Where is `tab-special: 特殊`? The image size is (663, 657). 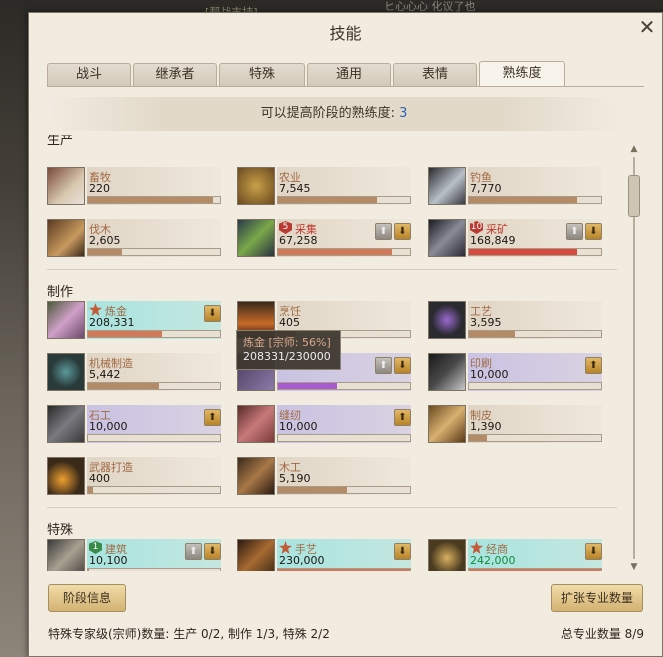 tab-special: 特殊 is located at coordinates (262, 74).